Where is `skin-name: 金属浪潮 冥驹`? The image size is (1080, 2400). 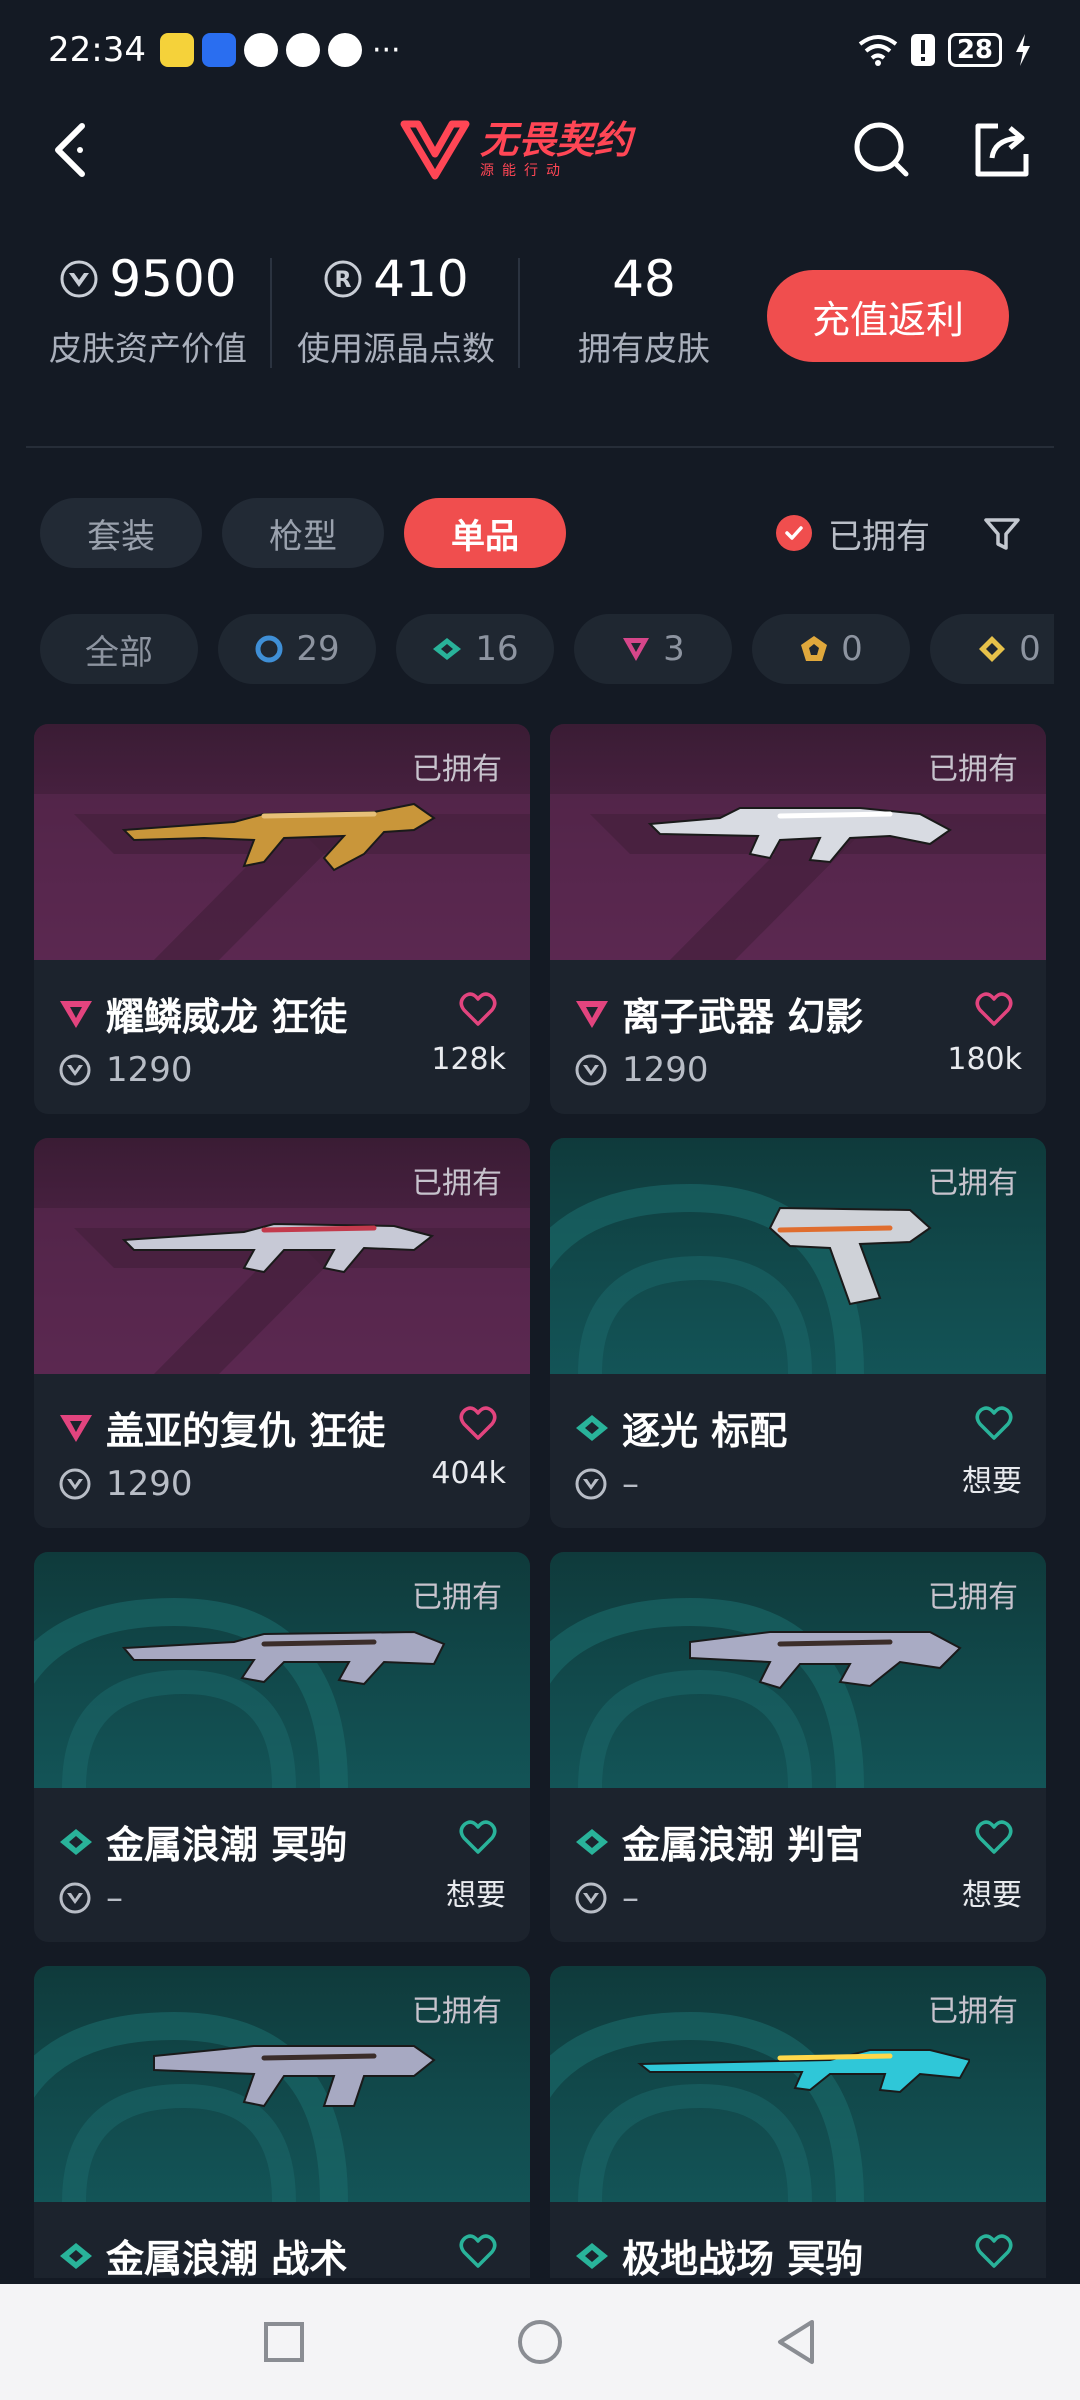
skin-name: 金属浪潮 冥驹 is located at coordinates (227, 1845).